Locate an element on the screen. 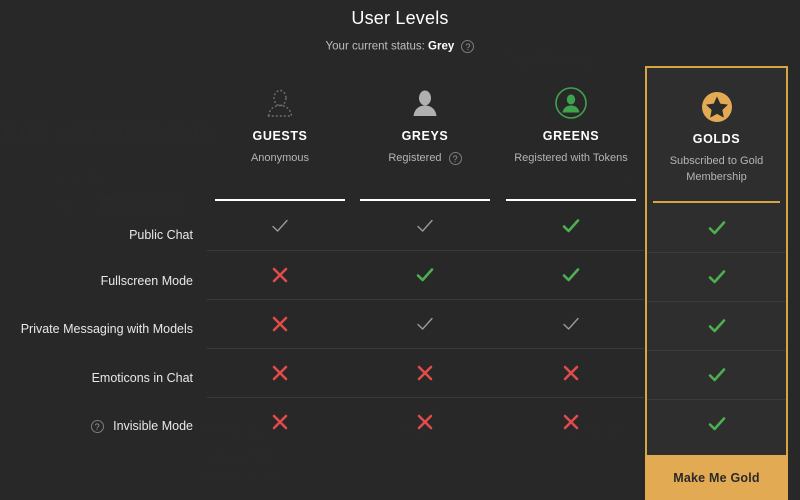 The height and width of the screenshot is (500, 800). cell-greys-public-chat is located at coordinates (425, 225).